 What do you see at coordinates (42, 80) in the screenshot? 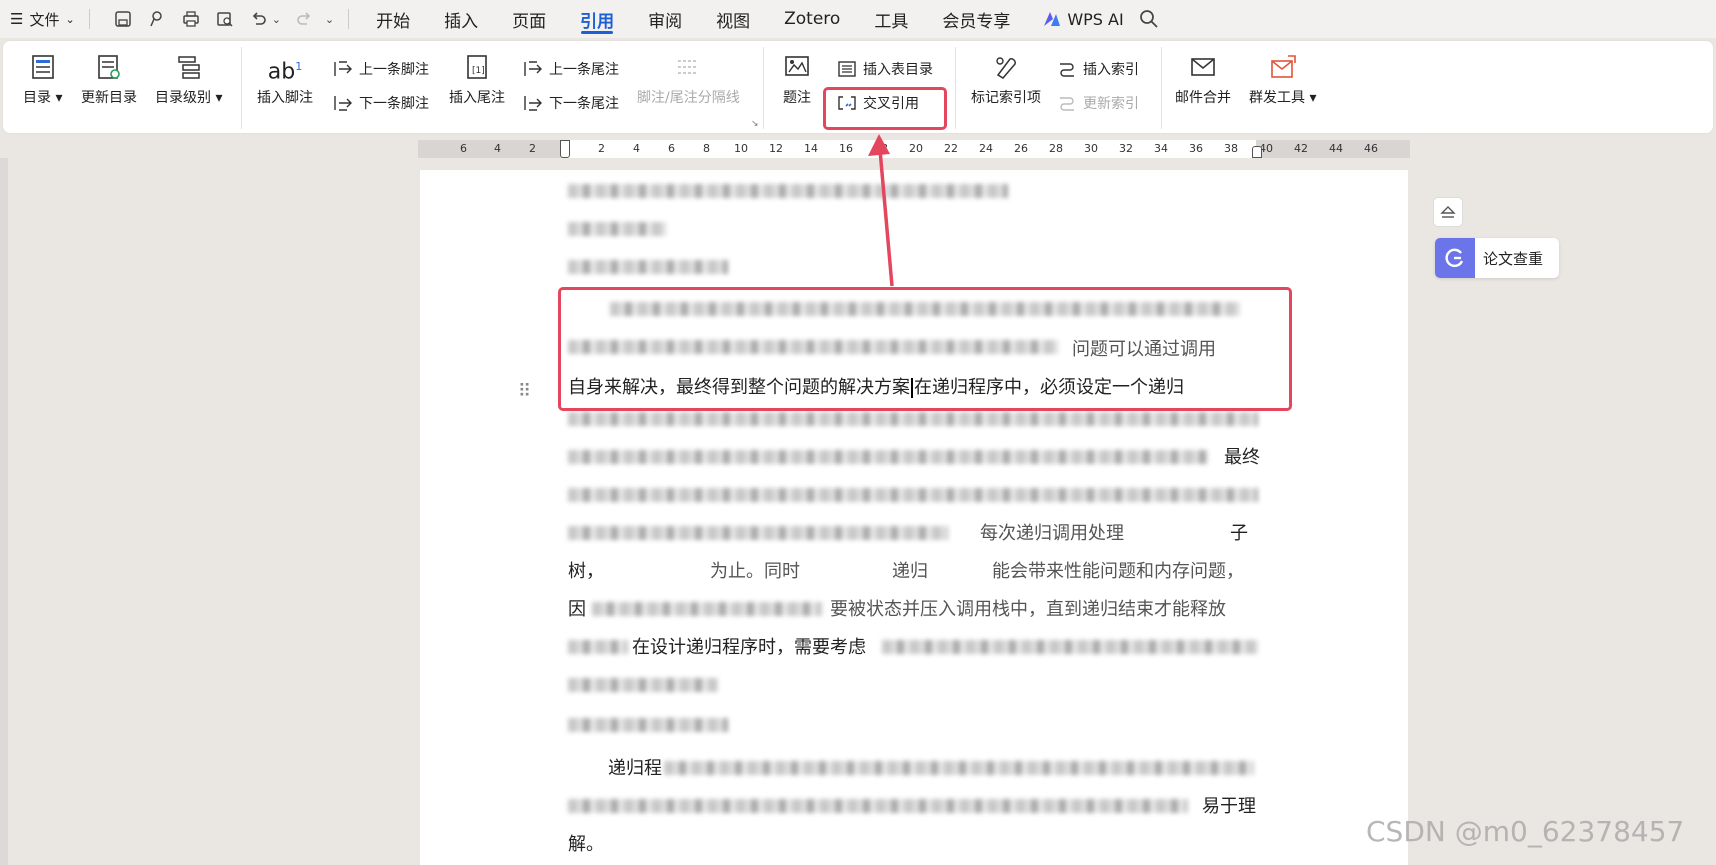
I see `toc-button: 目录 ▾` at bounding box center [42, 80].